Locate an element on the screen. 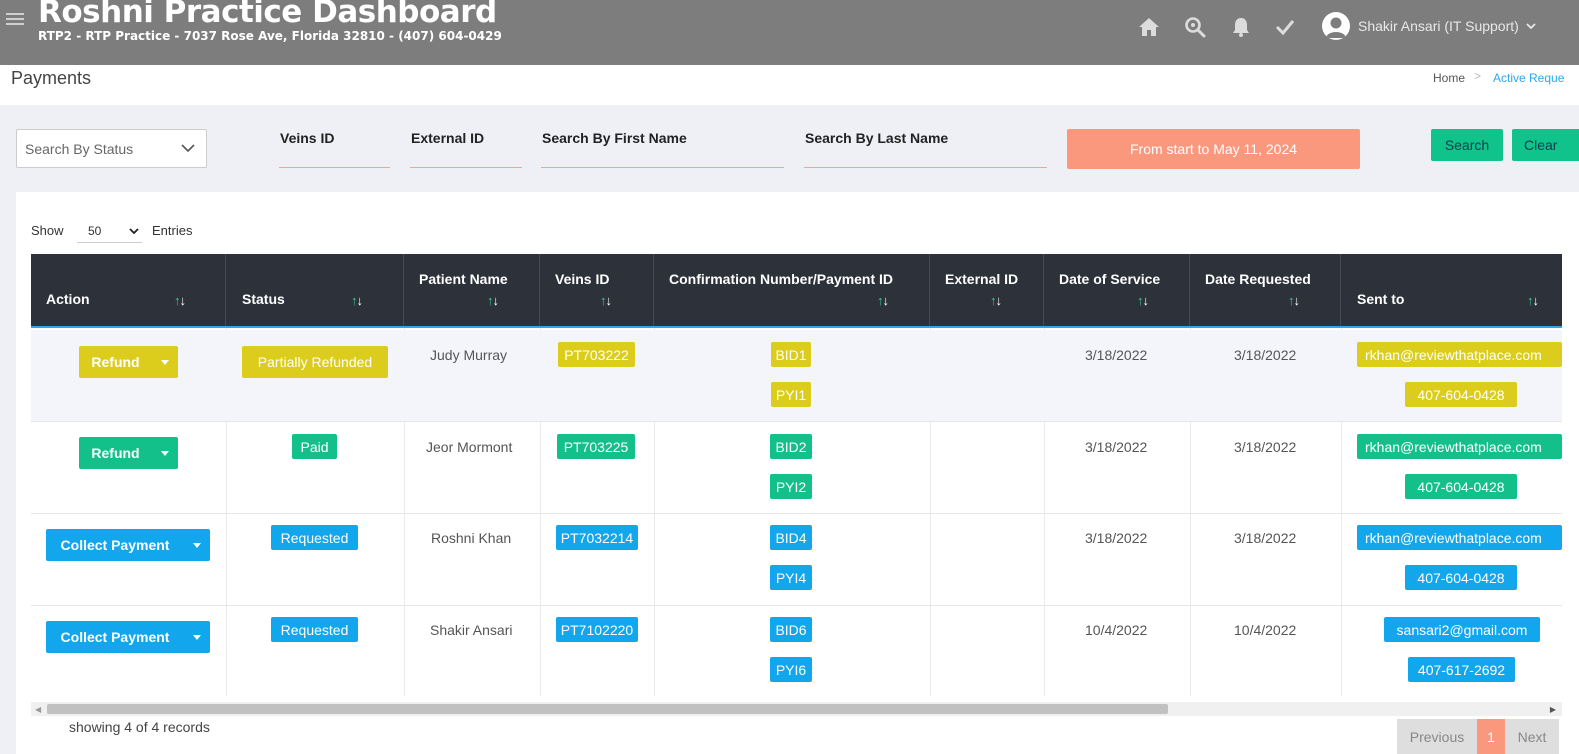 This screenshot has height=754, width=1579. status-badge: Paid is located at coordinates (314, 446).